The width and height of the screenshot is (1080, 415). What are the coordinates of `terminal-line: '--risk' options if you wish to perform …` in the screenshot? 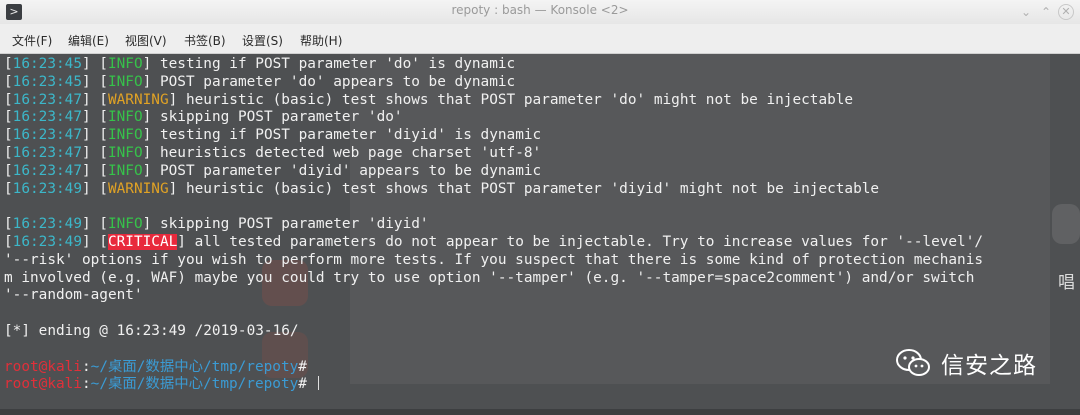 It's located at (540, 261).